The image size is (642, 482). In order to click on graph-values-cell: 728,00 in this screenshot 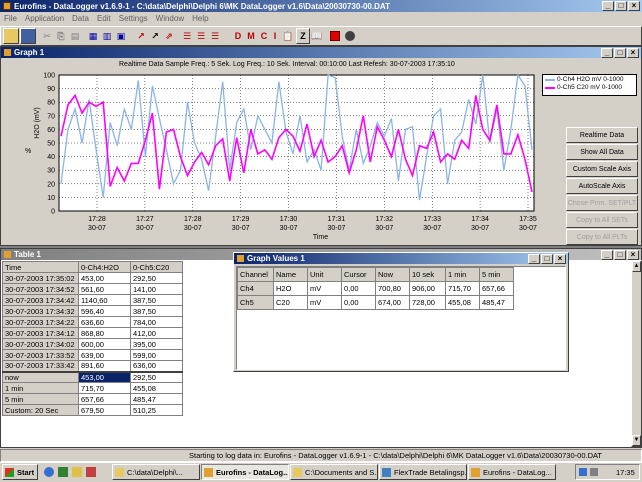, I will do `click(427, 302)`.